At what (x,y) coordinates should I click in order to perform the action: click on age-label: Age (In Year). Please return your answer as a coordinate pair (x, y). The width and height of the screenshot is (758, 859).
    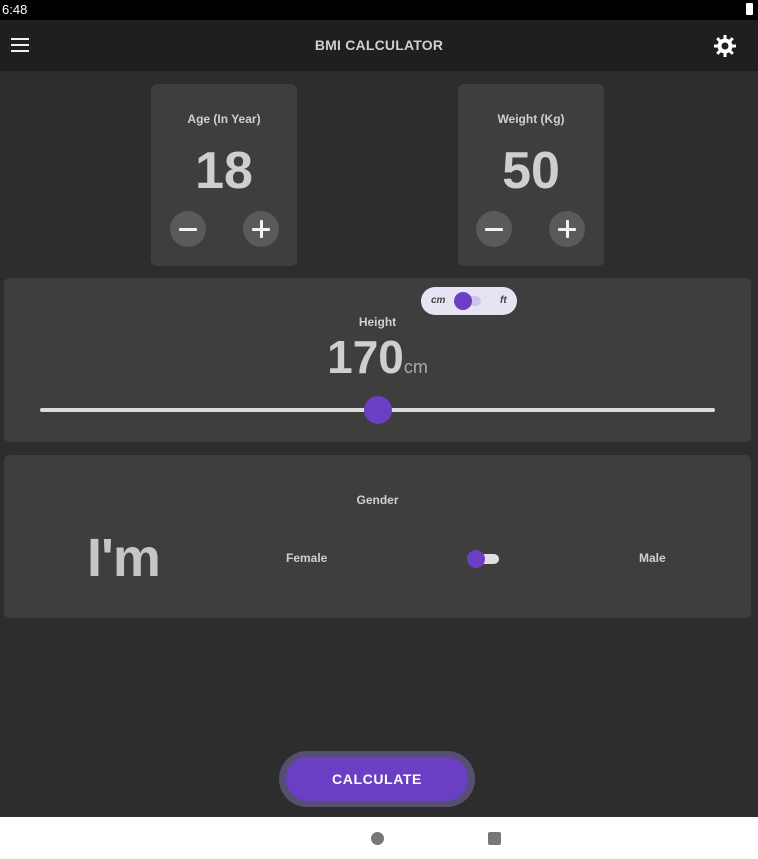
    Looking at the image, I should click on (224, 119).